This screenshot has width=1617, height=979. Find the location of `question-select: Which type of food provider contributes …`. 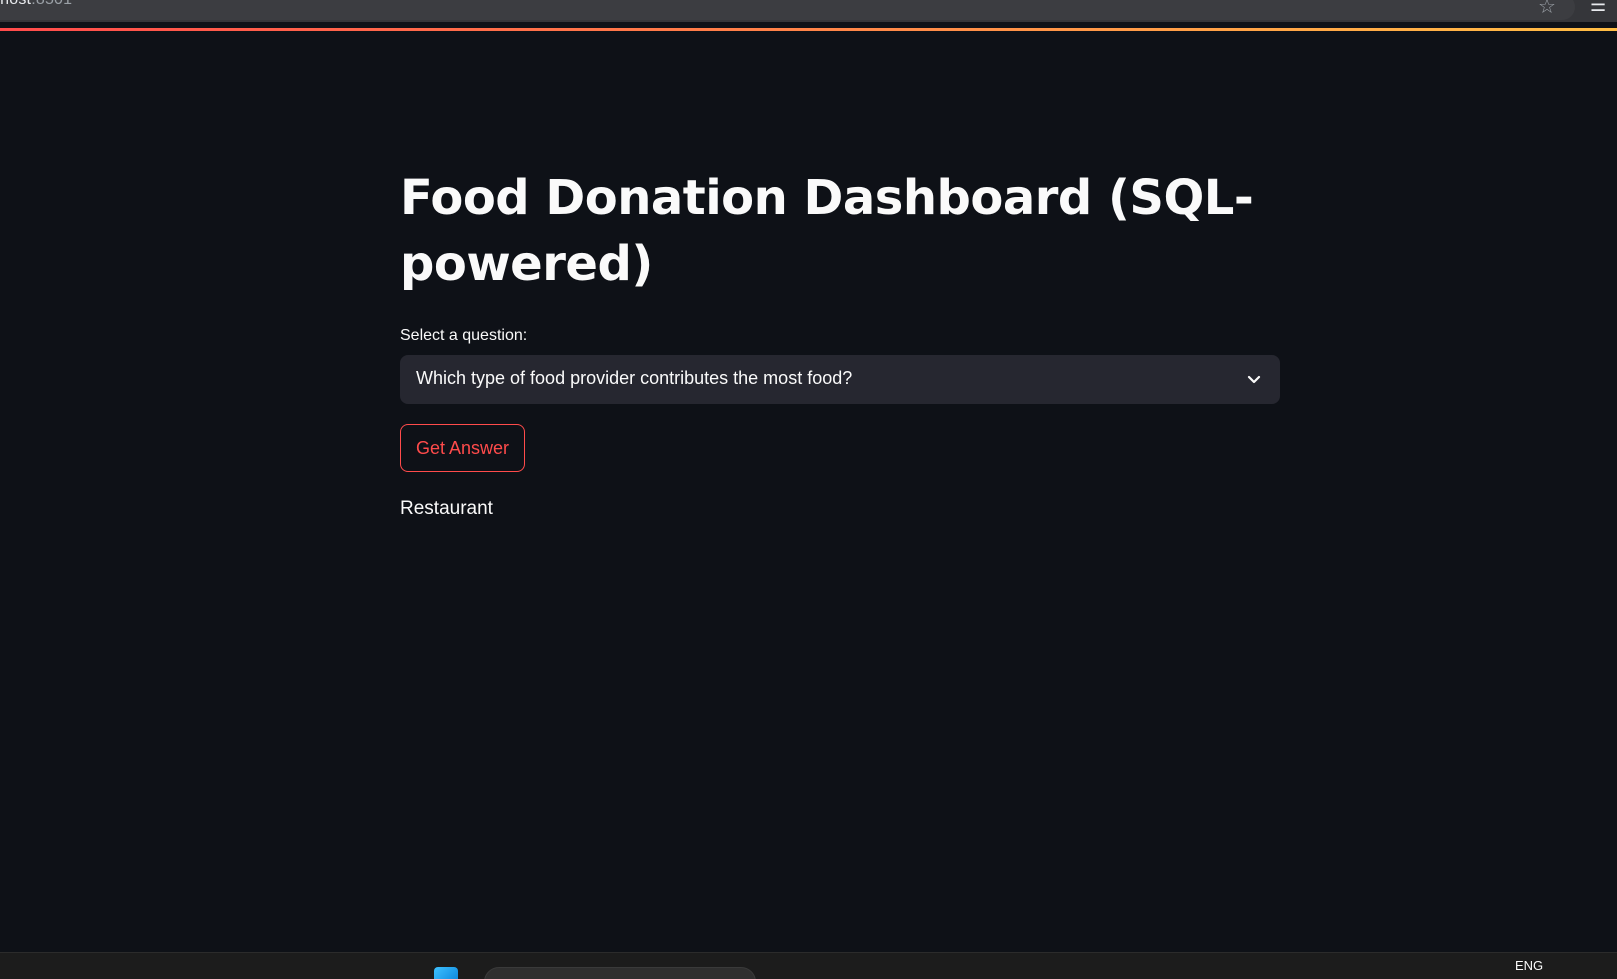

question-select: Which type of food provider contributes … is located at coordinates (840, 379).